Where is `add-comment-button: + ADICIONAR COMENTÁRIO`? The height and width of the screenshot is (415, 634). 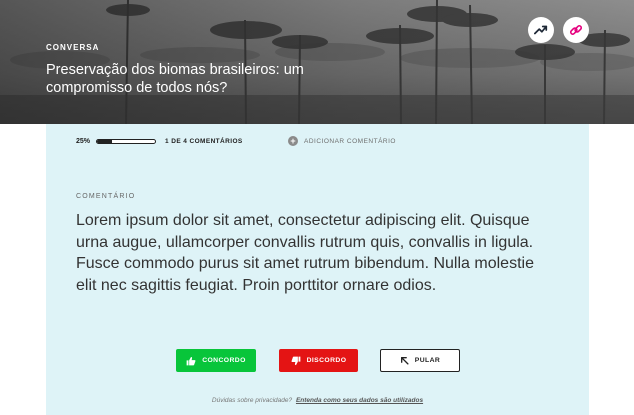 add-comment-button: + ADICIONAR COMENTÁRIO is located at coordinates (342, 141).